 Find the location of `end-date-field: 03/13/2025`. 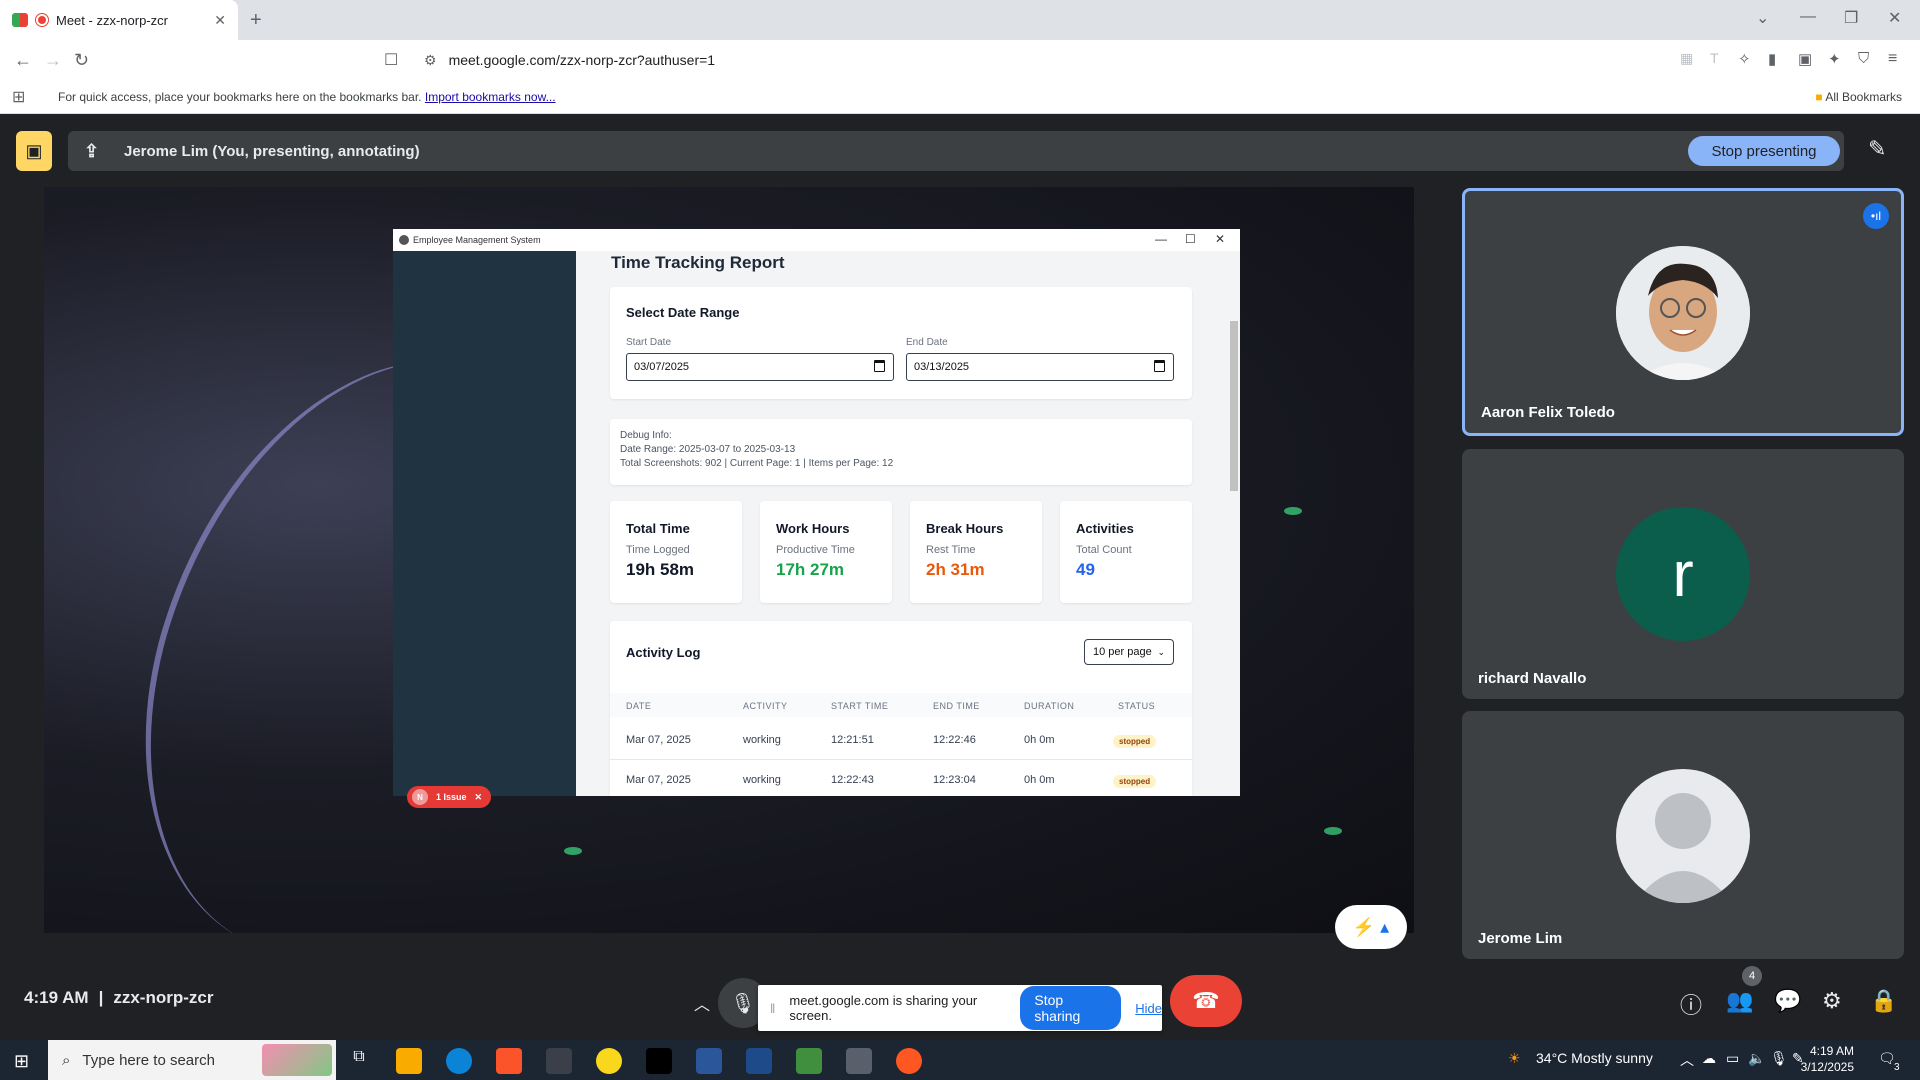

end-date-field: 03/13/2025 is located at coordinates (1040, 367).